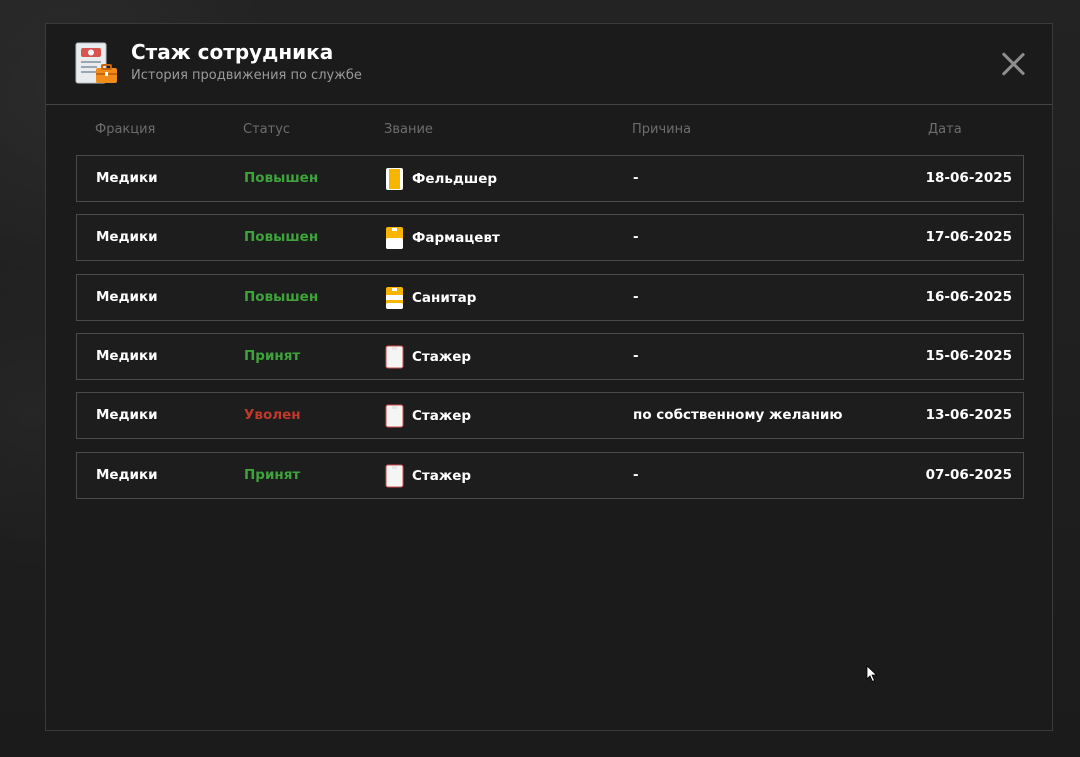 This screenshot has width=1080, height=757. I want to click on table-row: Медики Повышен Санитар - 16-06-2025, so click(550, 297).